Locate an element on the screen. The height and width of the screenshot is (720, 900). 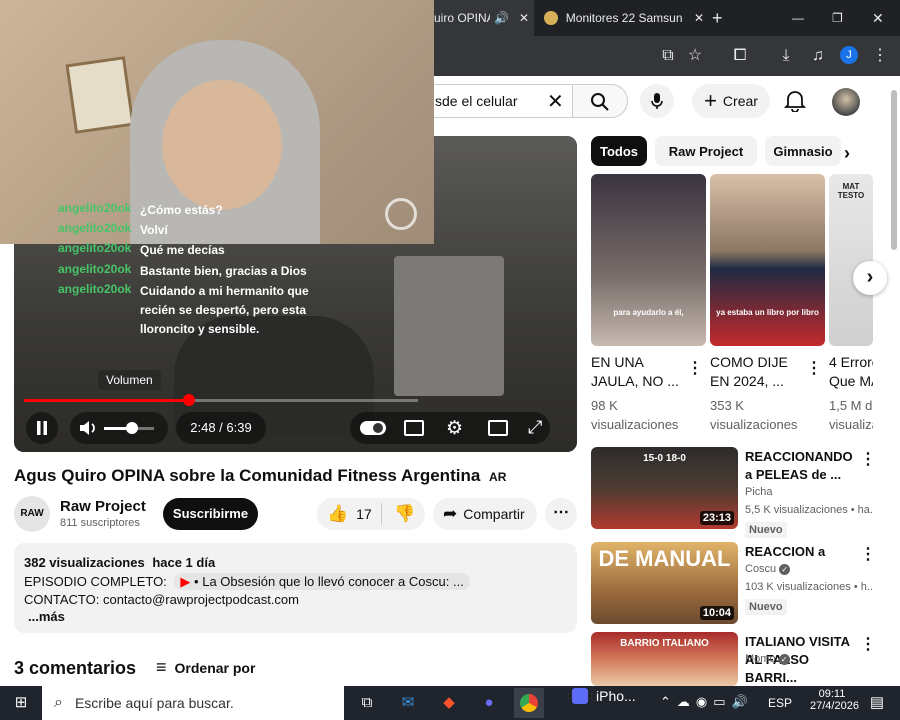
short-caption: ya estaba un libro por libro is located at coordinates (767, 312).